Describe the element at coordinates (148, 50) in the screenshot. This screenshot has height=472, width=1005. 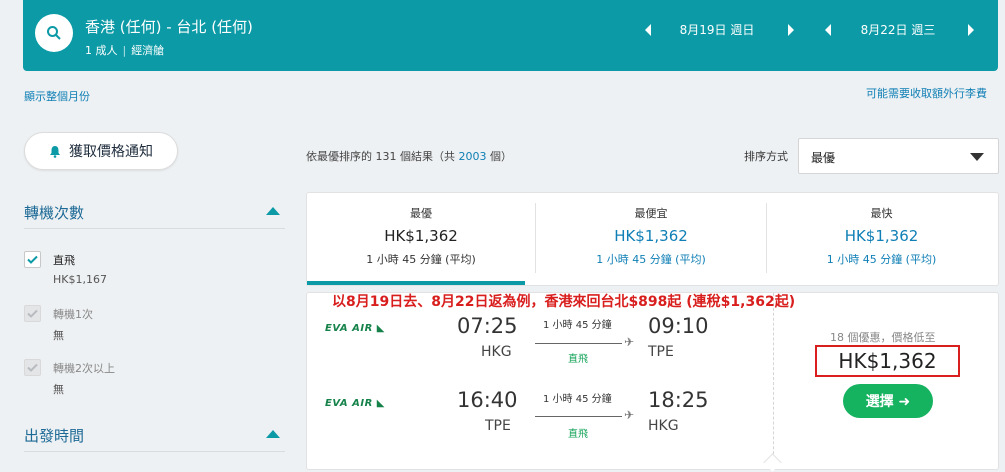
I see `cabin-class: 經濟艙` at that location.